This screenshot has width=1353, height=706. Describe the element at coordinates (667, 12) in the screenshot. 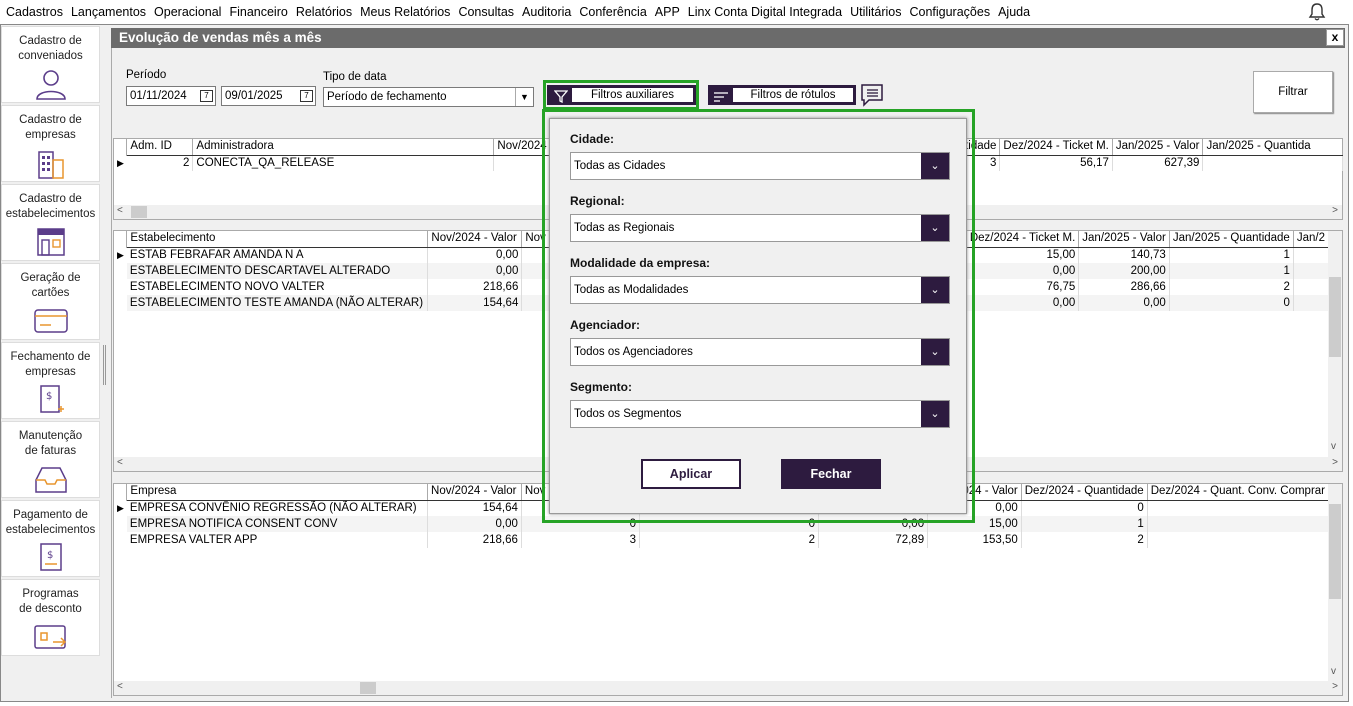

I see `menu-app: APP` at that location.